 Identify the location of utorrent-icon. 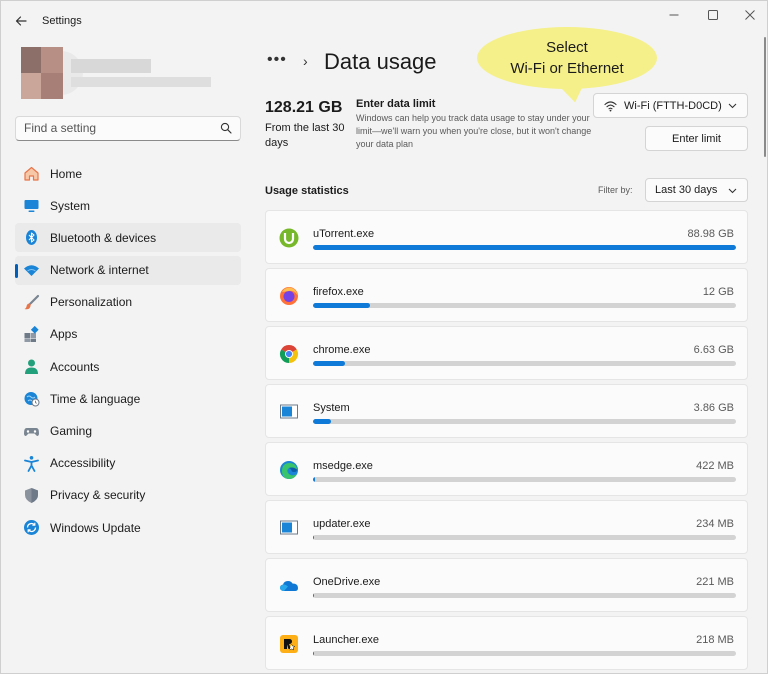
(289, 238).